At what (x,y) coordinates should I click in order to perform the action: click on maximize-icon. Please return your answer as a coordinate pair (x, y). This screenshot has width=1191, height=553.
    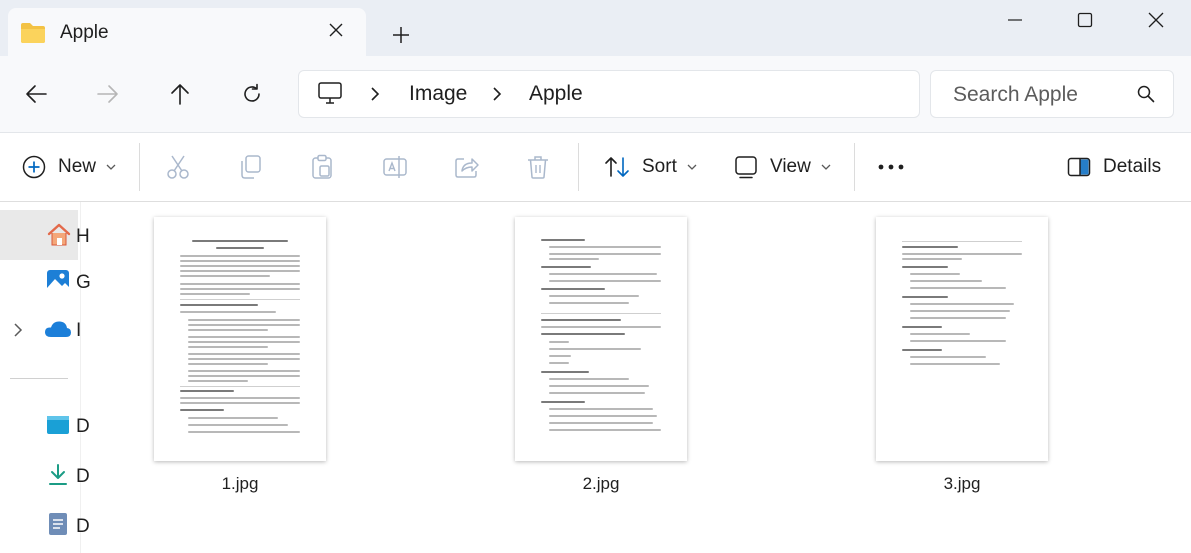
    Looking at the image, I should click on (1085, 20).